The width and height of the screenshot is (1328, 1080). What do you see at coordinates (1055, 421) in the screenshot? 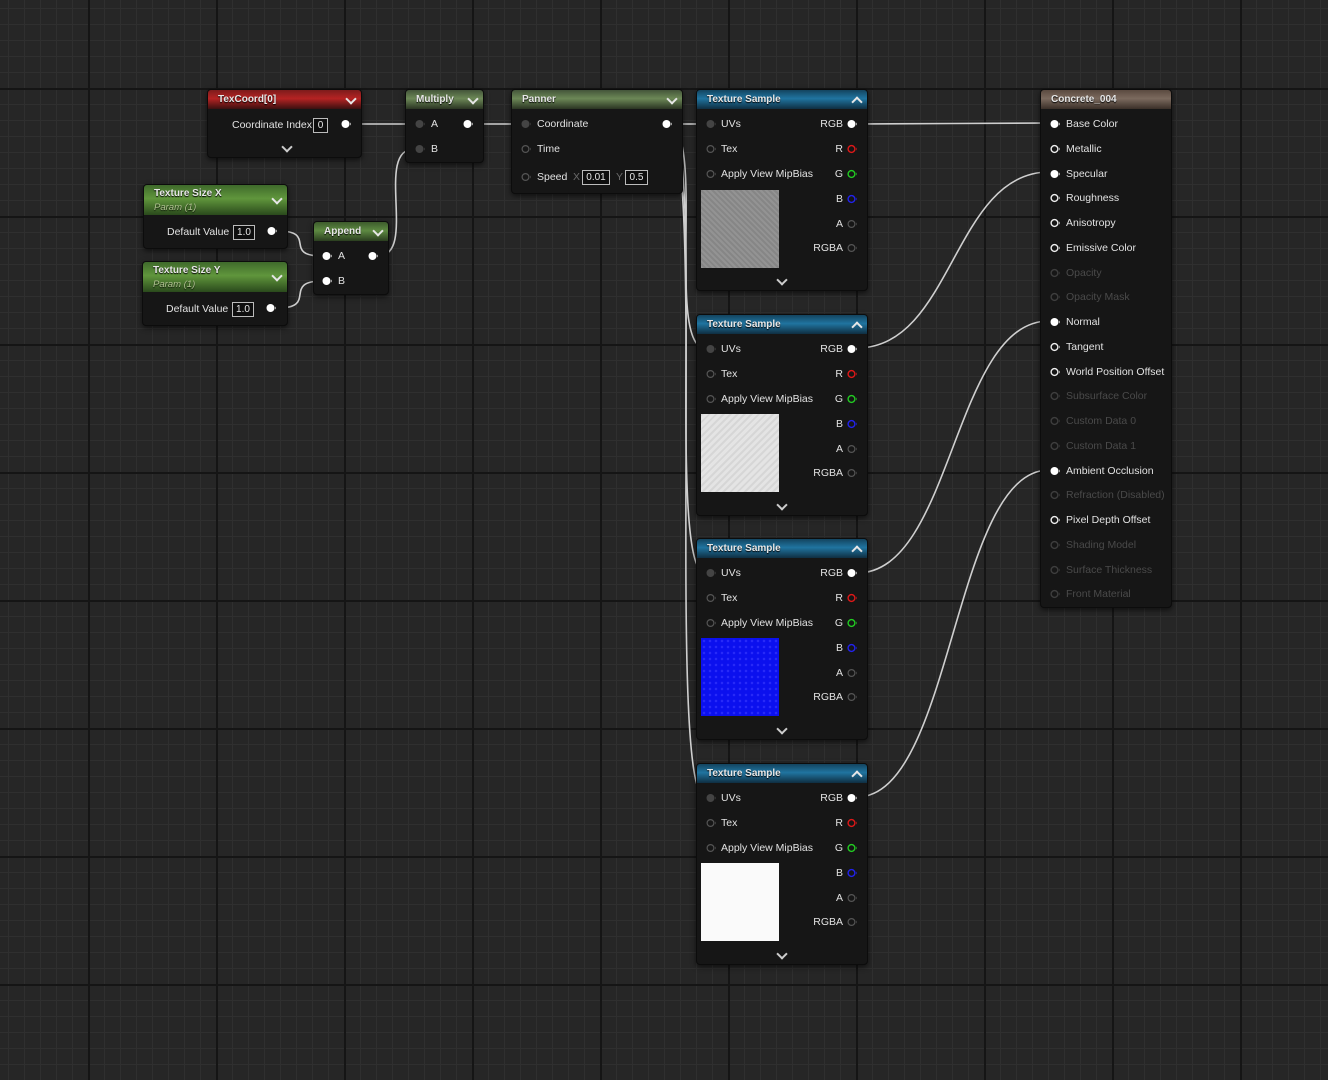
I see `custom-data-0-input-pin` at bounding box center [1055, 421].